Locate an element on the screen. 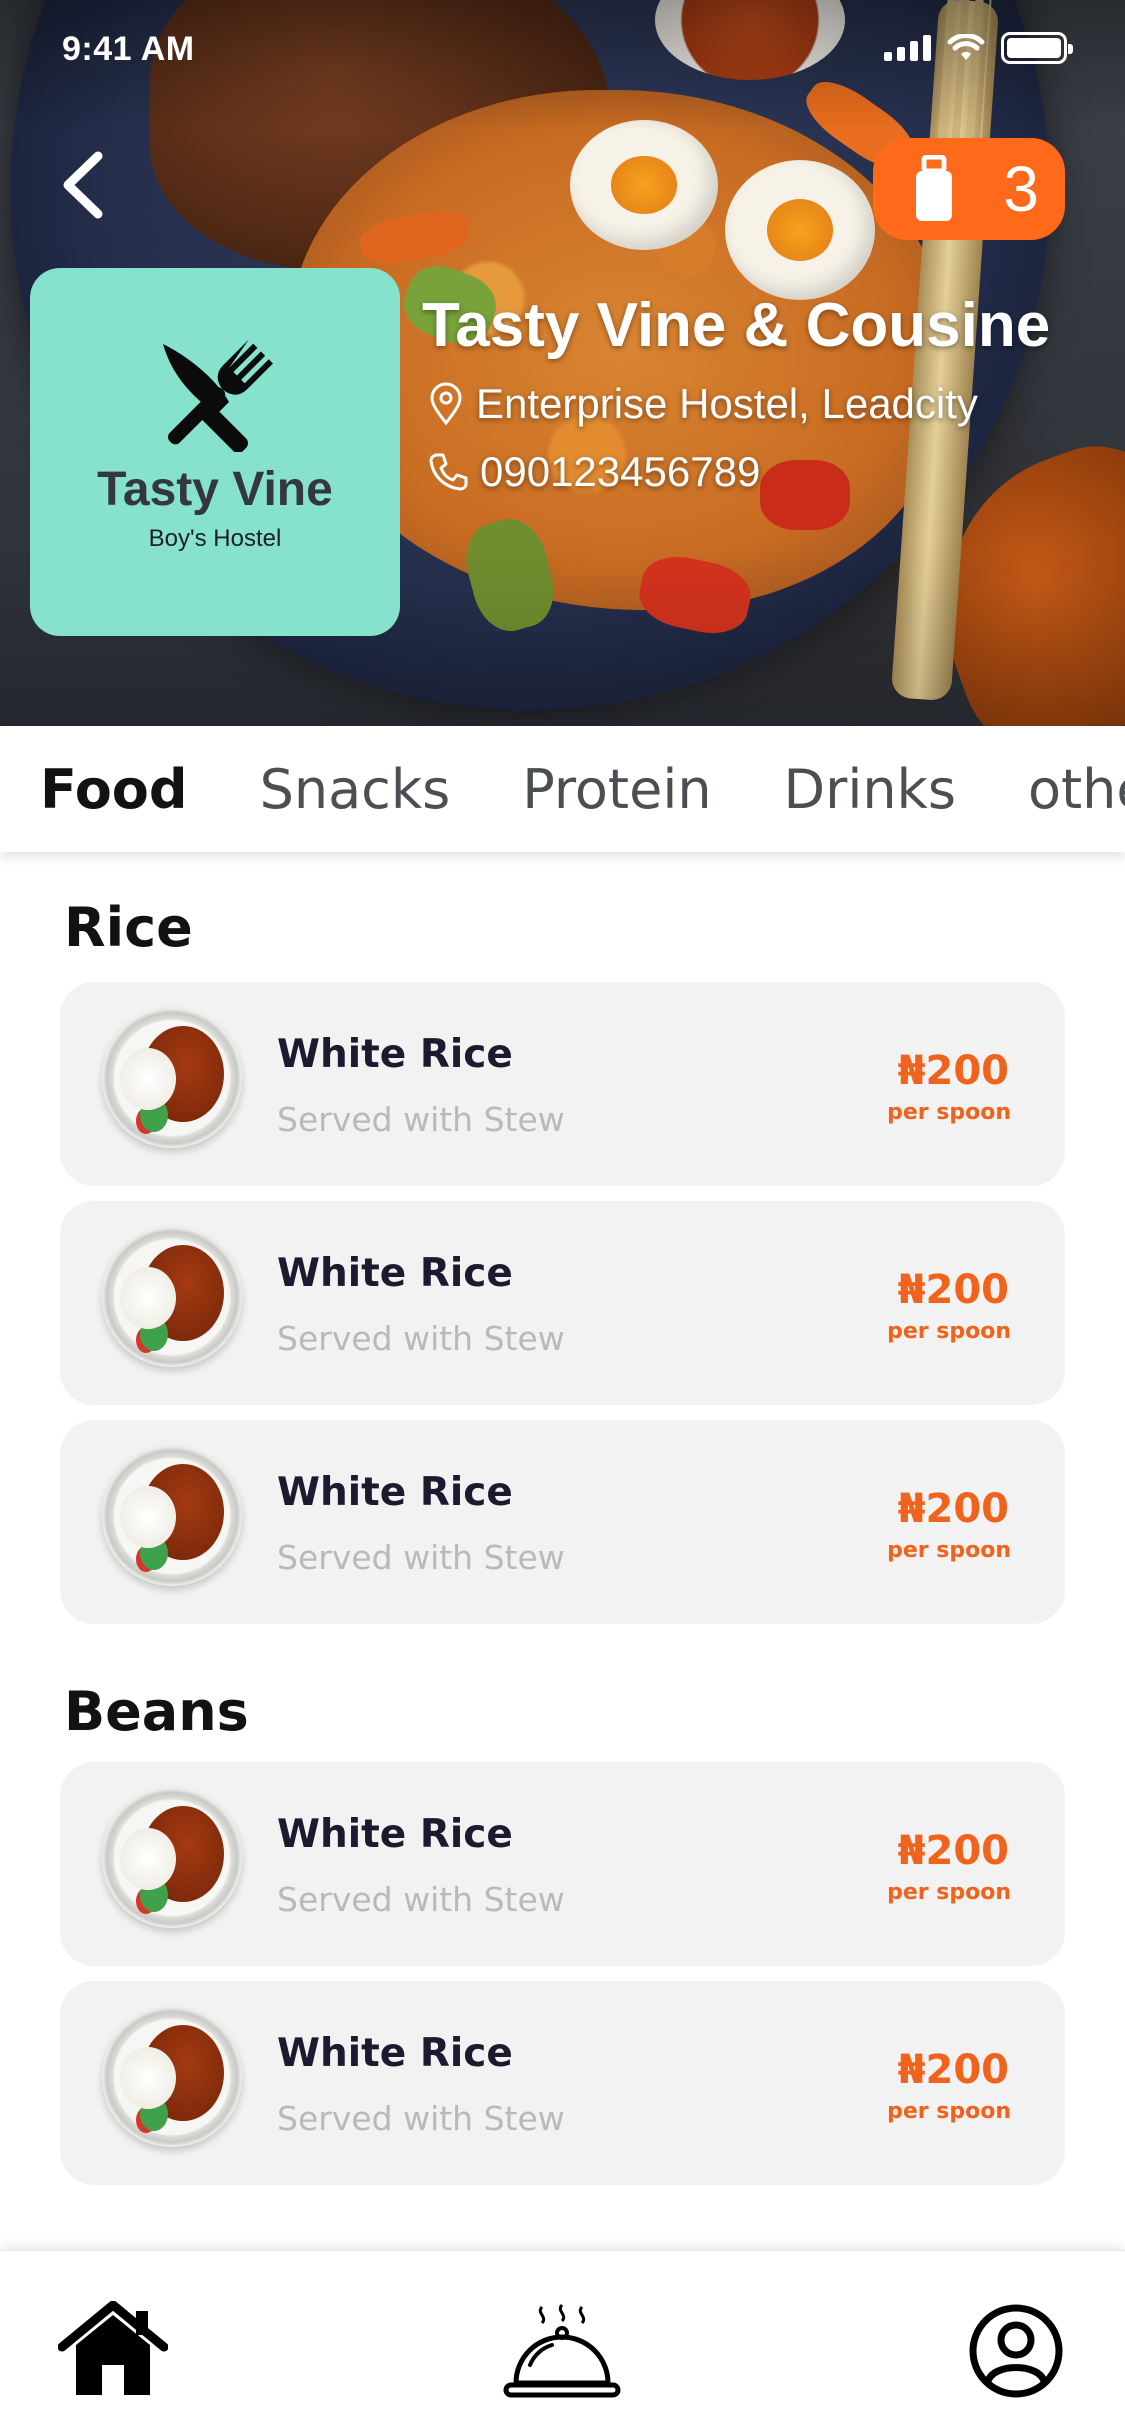  tab-snacks: Snacks is located at coordinates (355, 789).